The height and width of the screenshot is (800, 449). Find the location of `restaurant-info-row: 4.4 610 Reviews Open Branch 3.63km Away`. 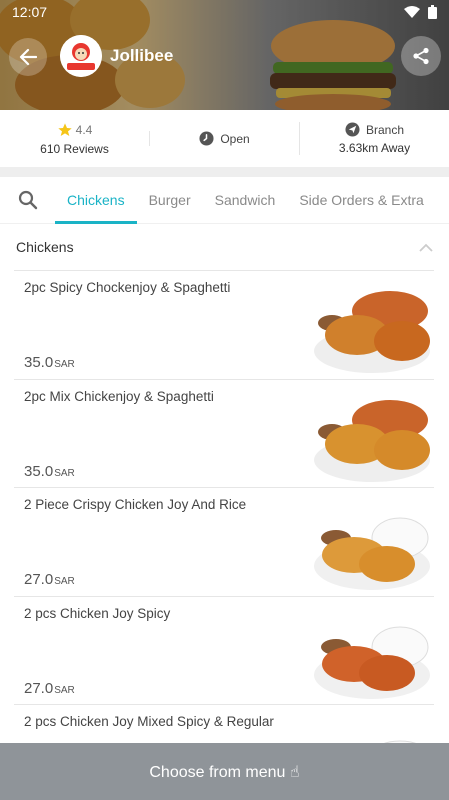

restaurant-info-row: 4.4 610 Reviews Open Branch 3.63km Away is located at coordinates (224, 139).